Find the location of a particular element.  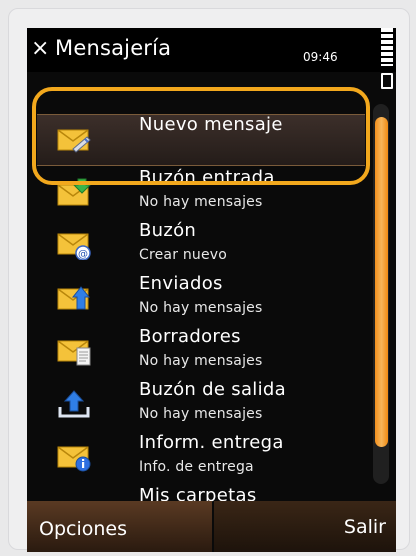

page-title: Mensajería is located at coordinates (113, 48).